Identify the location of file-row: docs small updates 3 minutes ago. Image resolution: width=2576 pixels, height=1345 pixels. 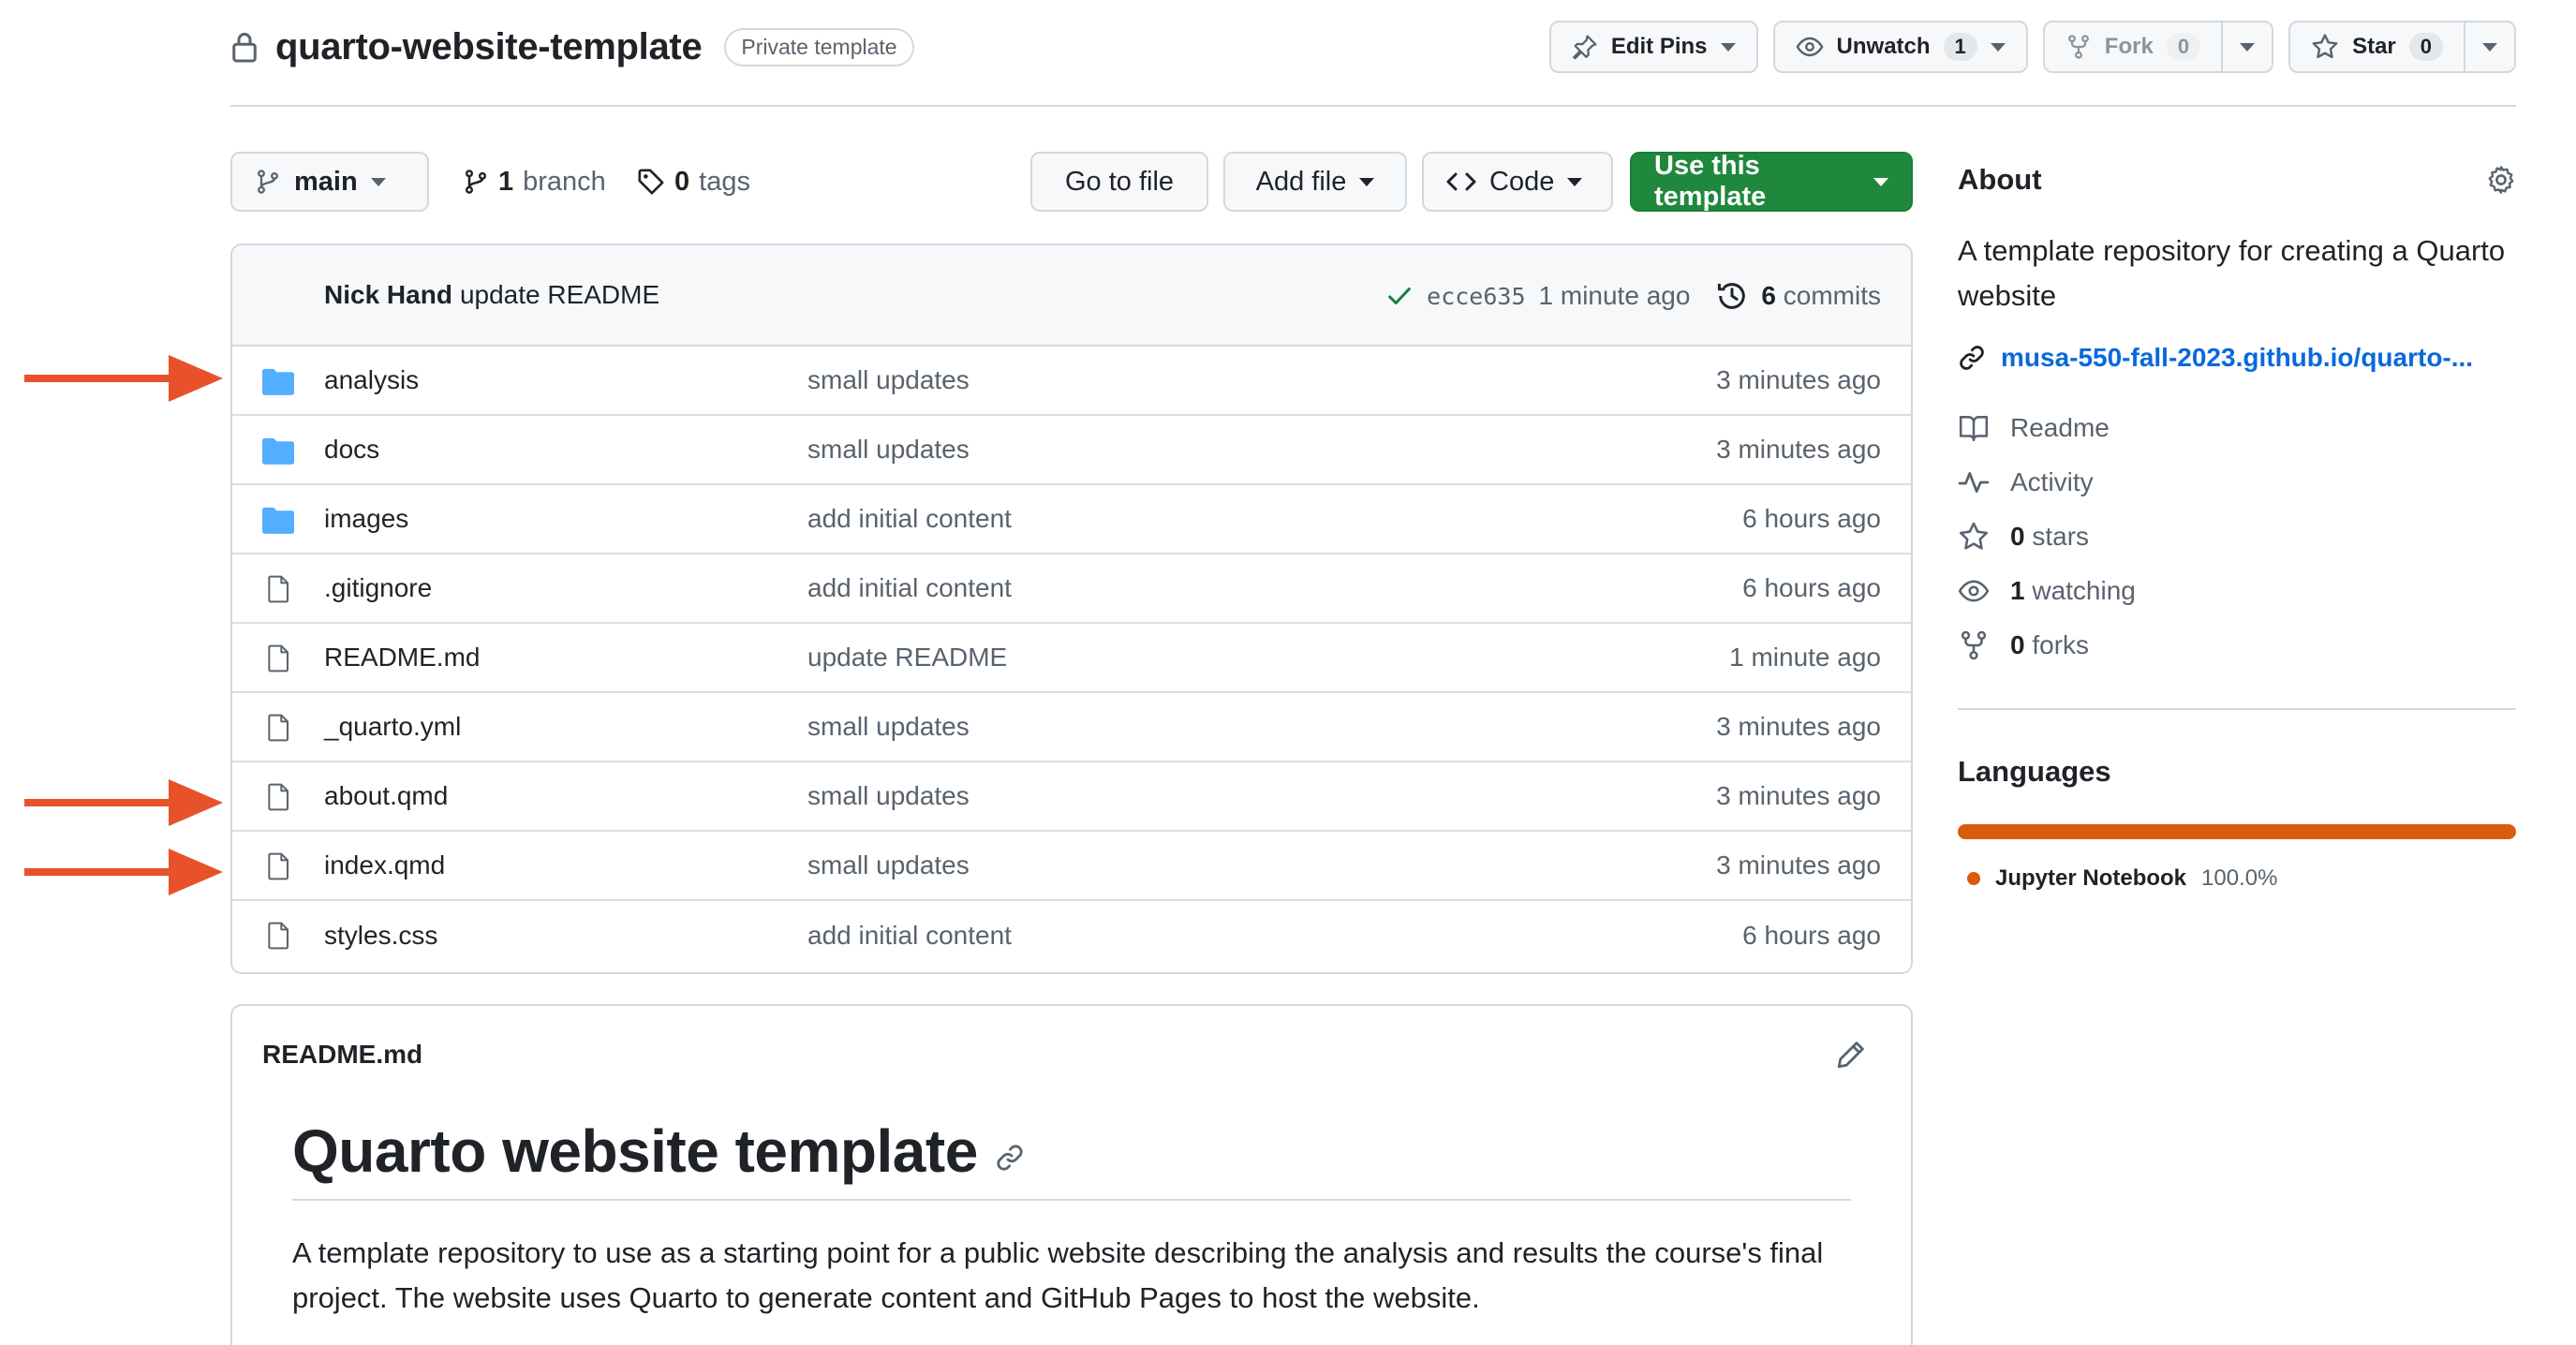
(1071, 450).